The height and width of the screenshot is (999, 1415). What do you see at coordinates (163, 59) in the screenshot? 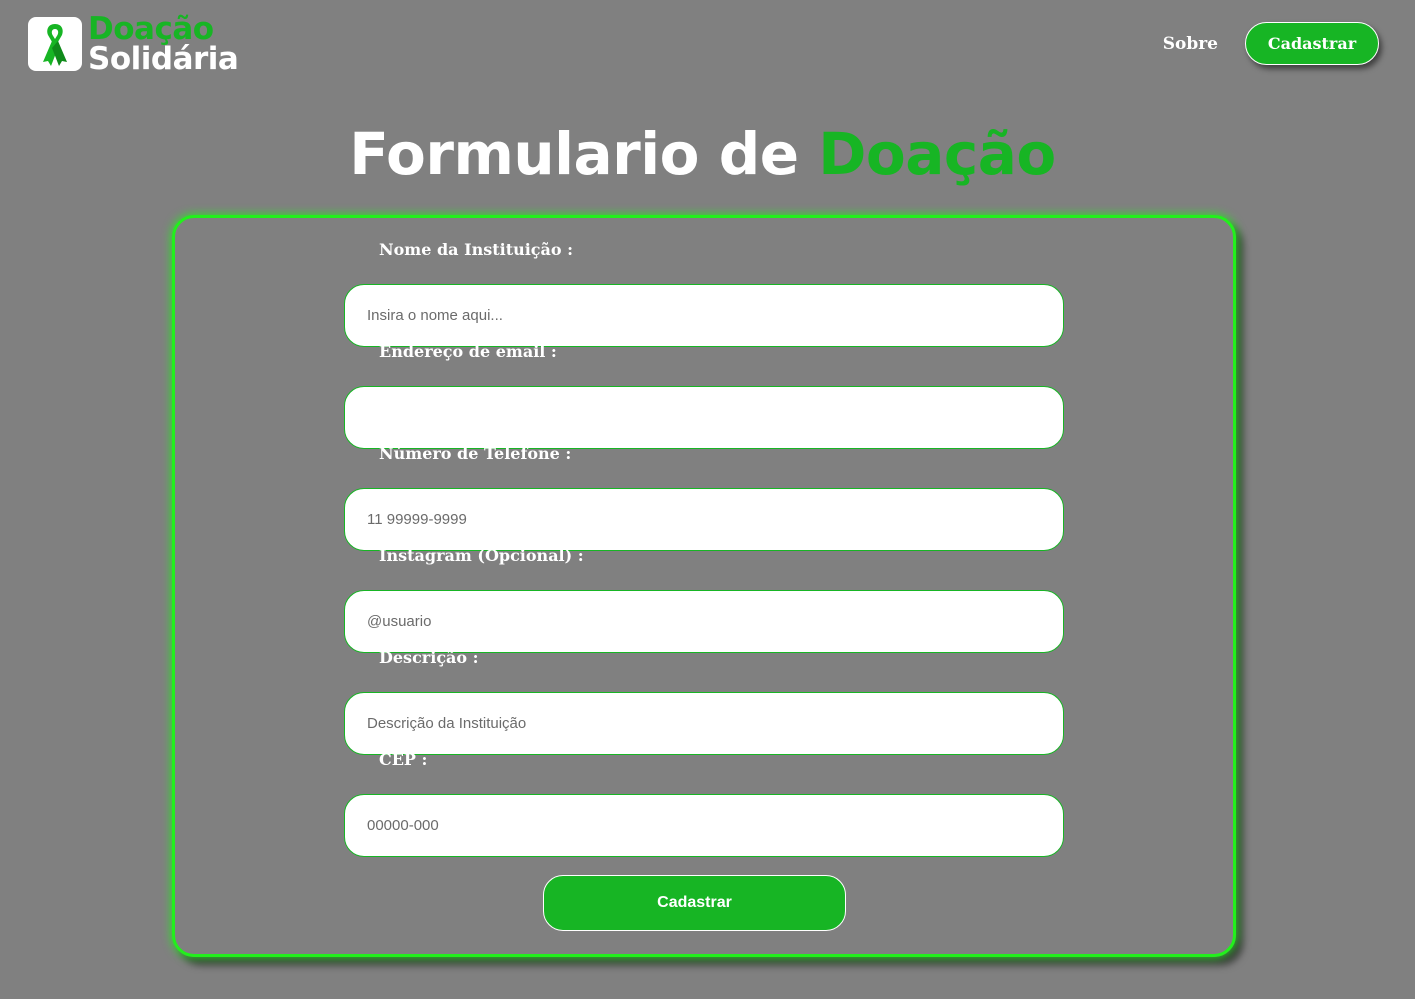
I see `brand-line-2: Solidária` at bounding box center [163, 59].